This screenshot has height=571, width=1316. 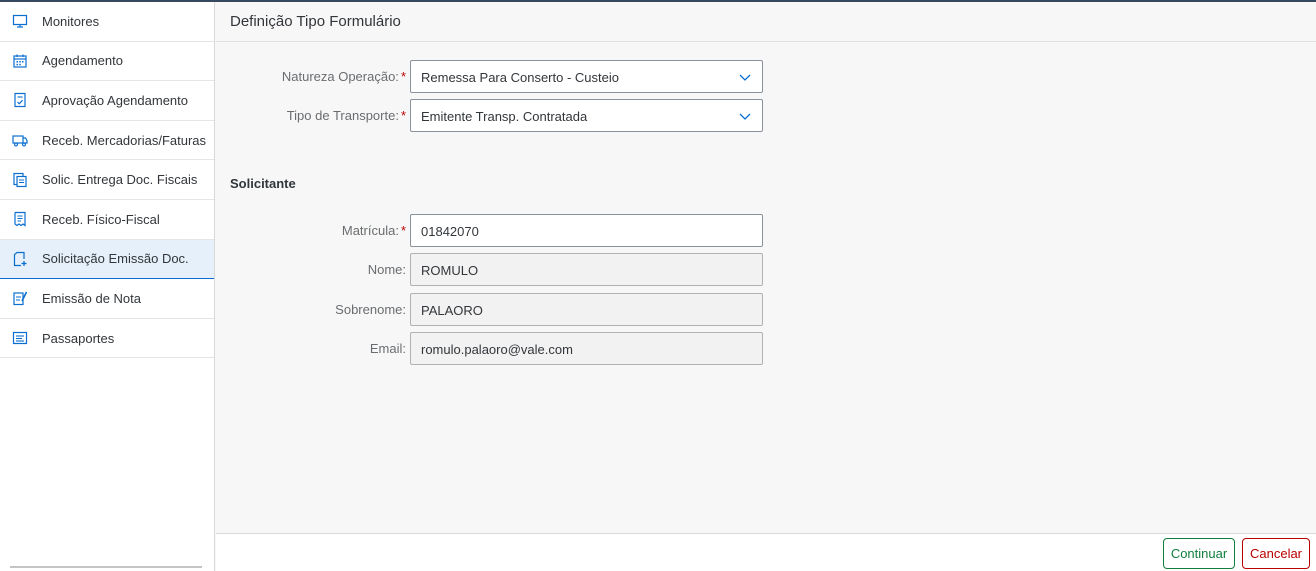 What do you see at coordinates (586, 309) in the screenshot?
I see `sobrenome-field: PALAORO` at bounding box center [586, 309].